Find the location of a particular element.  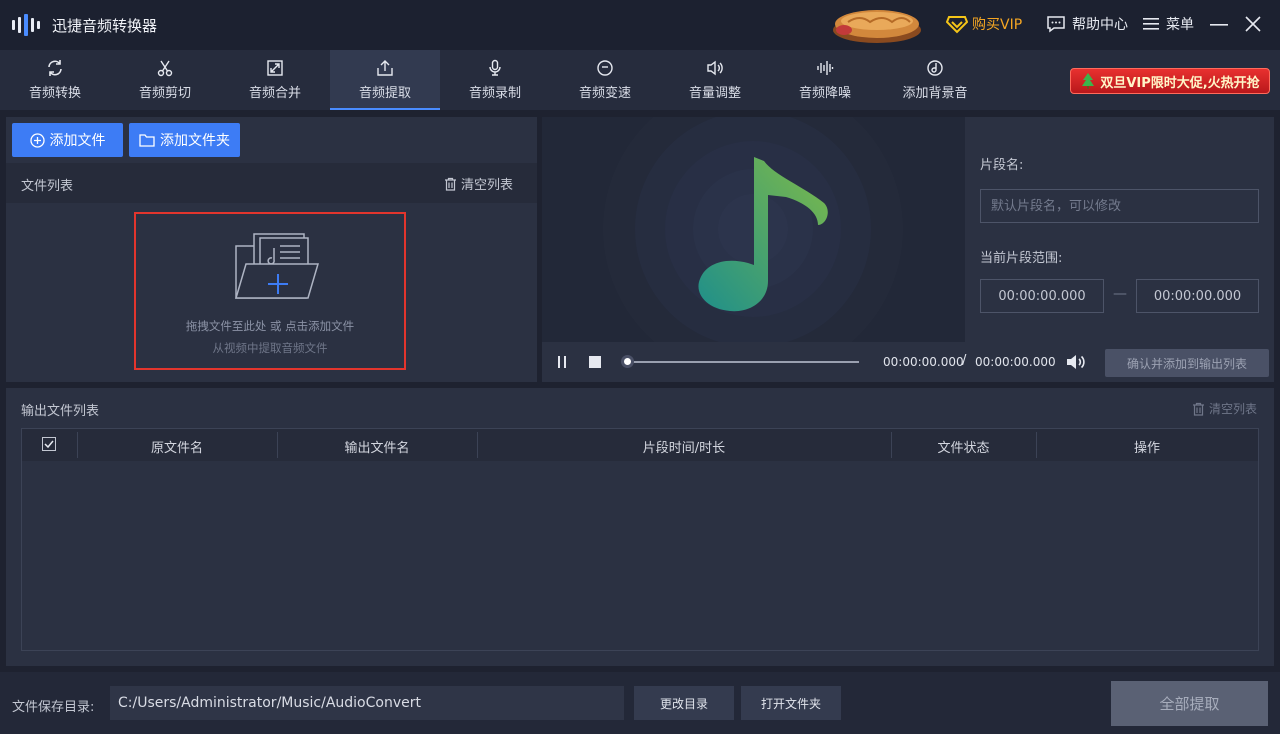

hamburger-icon is located at coordinates (1151, 24).